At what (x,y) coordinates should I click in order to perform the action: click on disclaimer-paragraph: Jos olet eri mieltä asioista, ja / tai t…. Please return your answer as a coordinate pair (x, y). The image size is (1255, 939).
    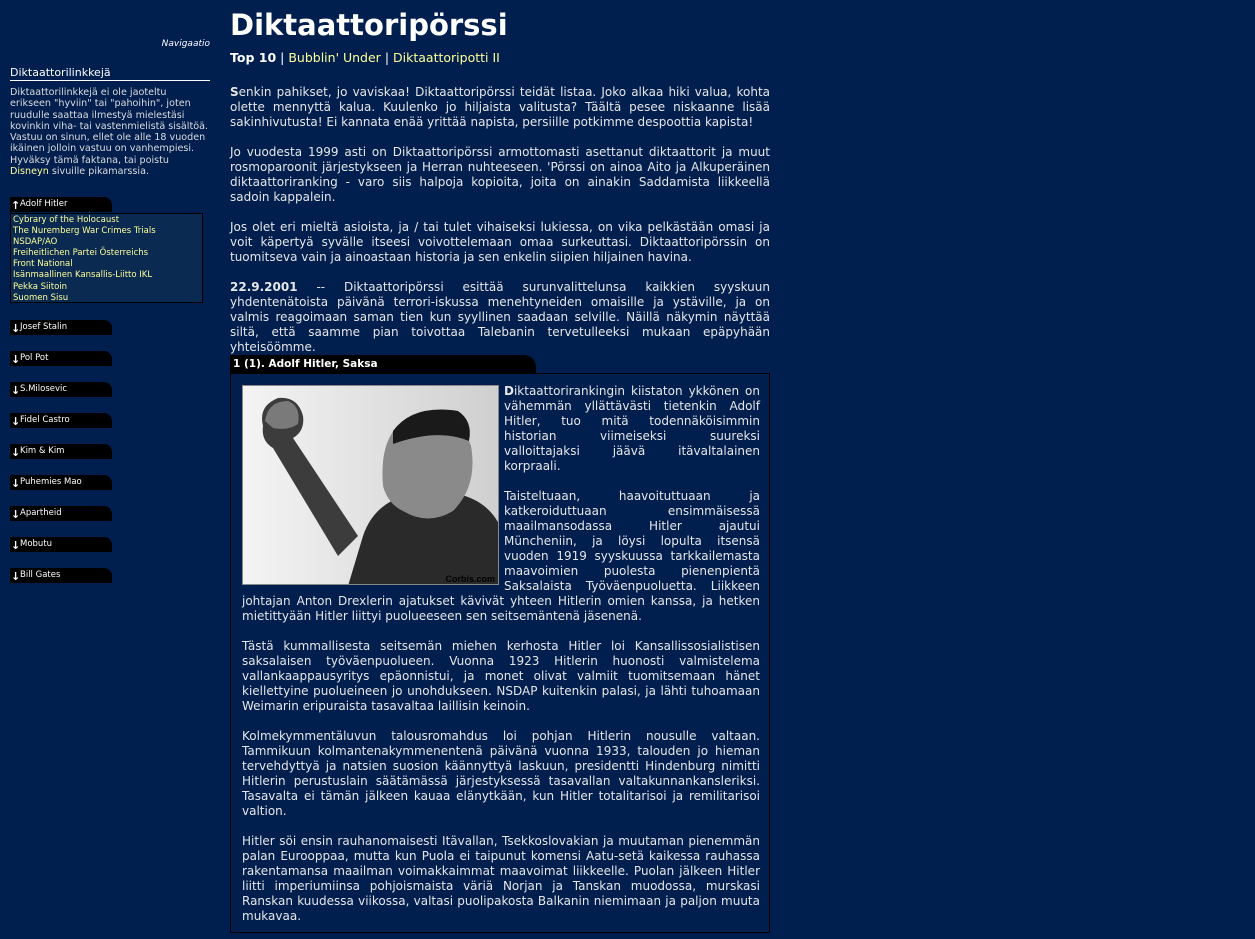
    Looking at the image, I should click on (500, 242).